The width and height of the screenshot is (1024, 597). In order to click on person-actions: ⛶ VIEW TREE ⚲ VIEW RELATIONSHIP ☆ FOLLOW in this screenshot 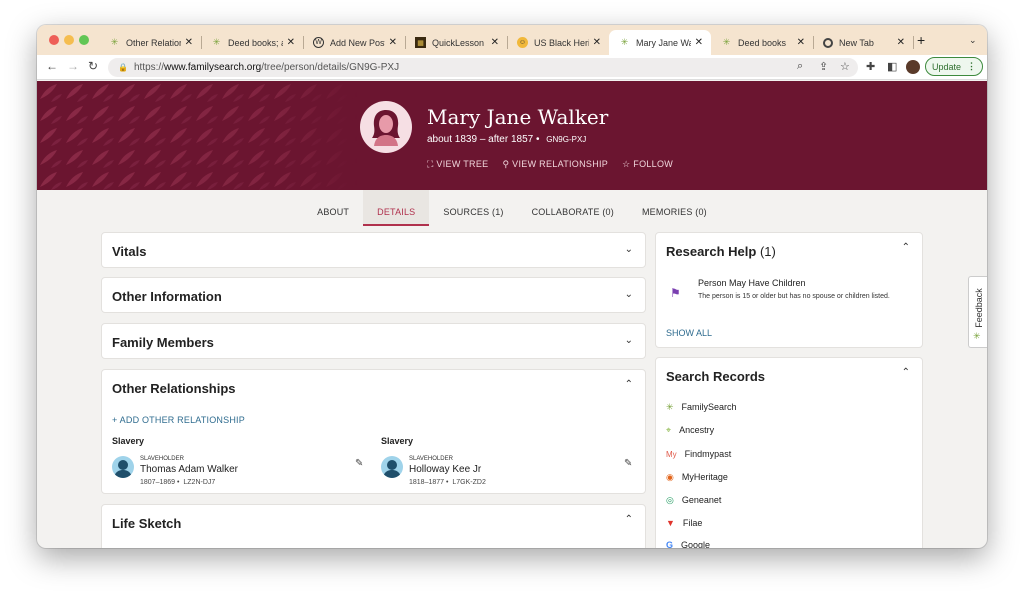, I will do `click(550, 164)`.